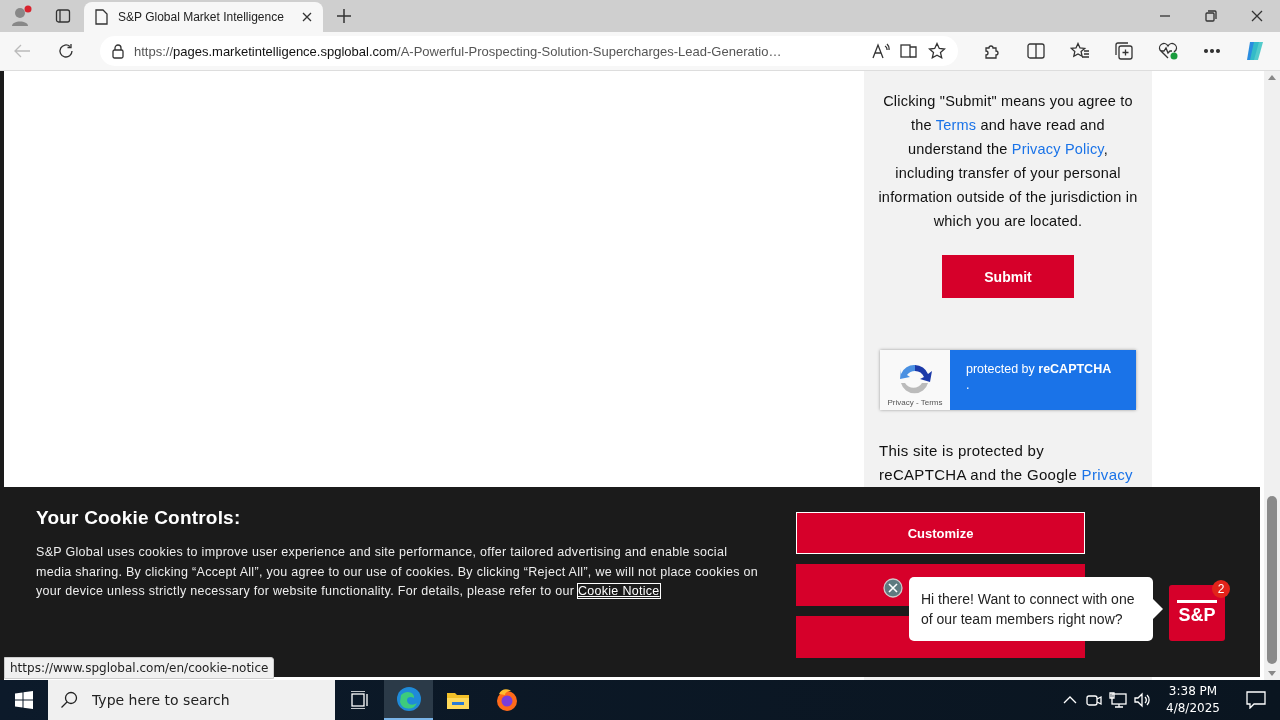 This screenshot has height=720, width=1280. Describe the element at coordinates (408, 699) in the screenshot. I see `edge-icon` at that location.